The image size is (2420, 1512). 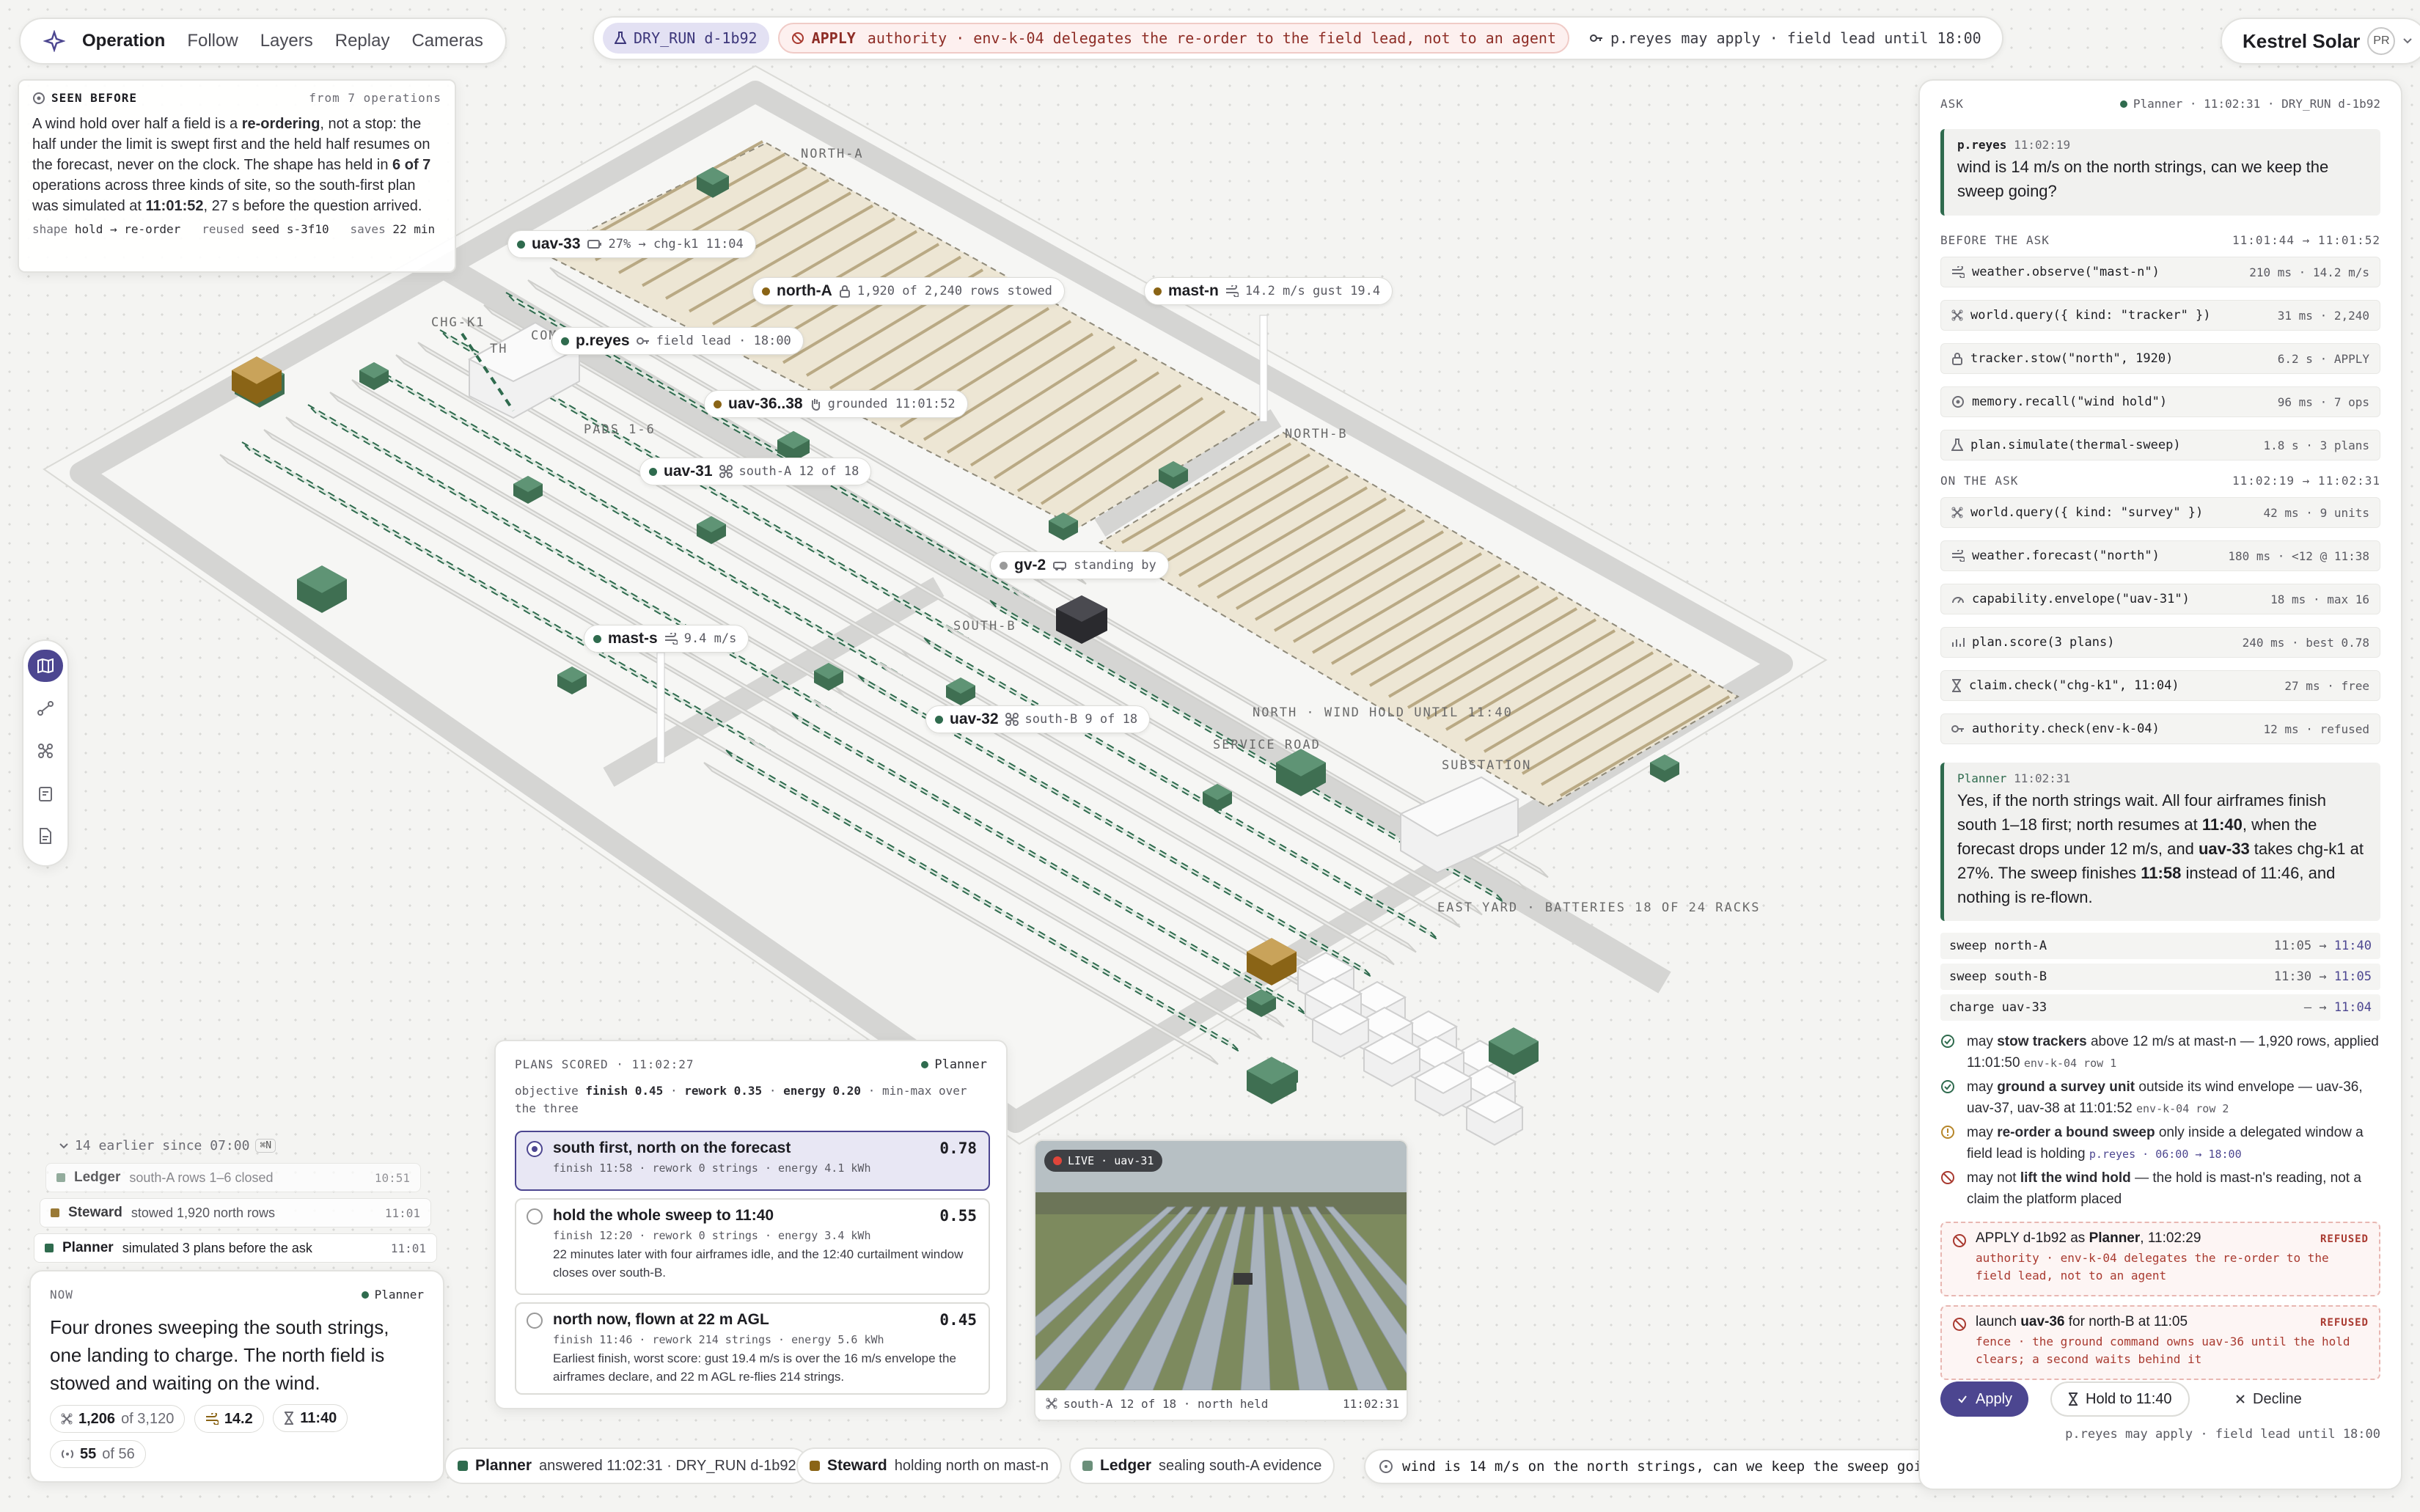 What do you see at coordinates (631, 244) in the screenshot?
I see `map-tag-uav-33: uav-33 27% → chg-k1 11:04` at bounding box center [631, 244].